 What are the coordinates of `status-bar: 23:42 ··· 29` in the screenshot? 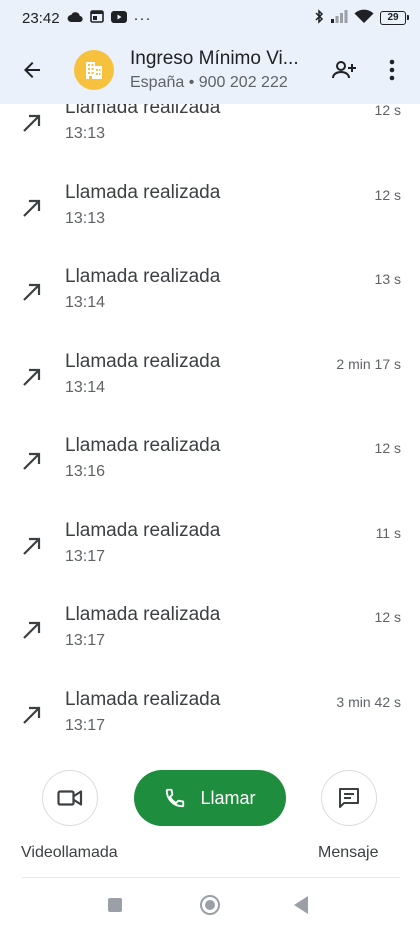 It's located at (210, 18).